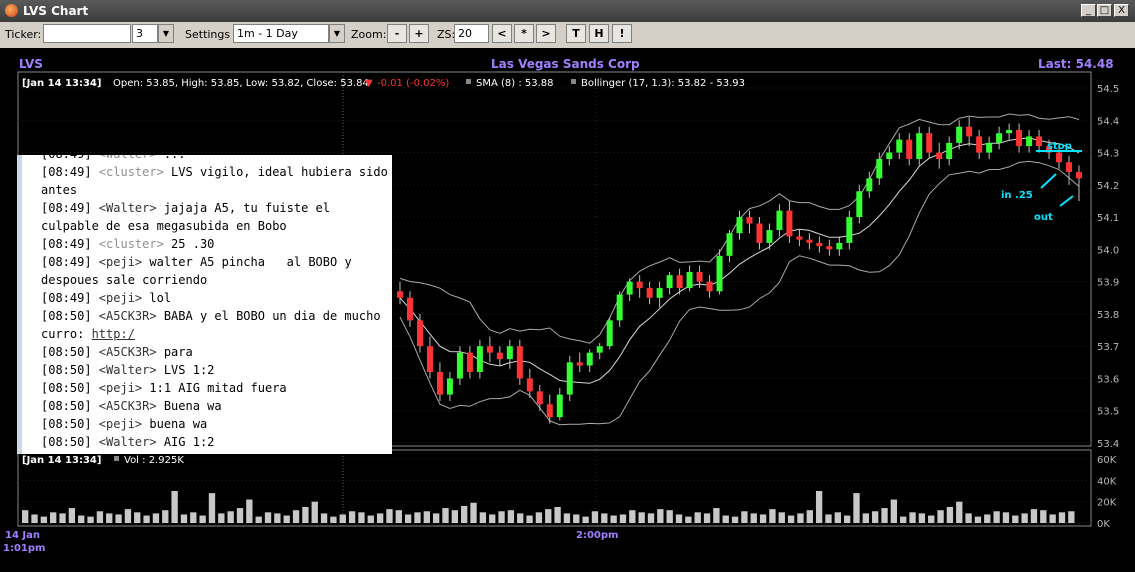 This screenshot has height=572, width=1135. What do you see at coordinates (1048, 181) in the screenshot?
I see `in-arrow-icon` at bounding box center [1048, 181].